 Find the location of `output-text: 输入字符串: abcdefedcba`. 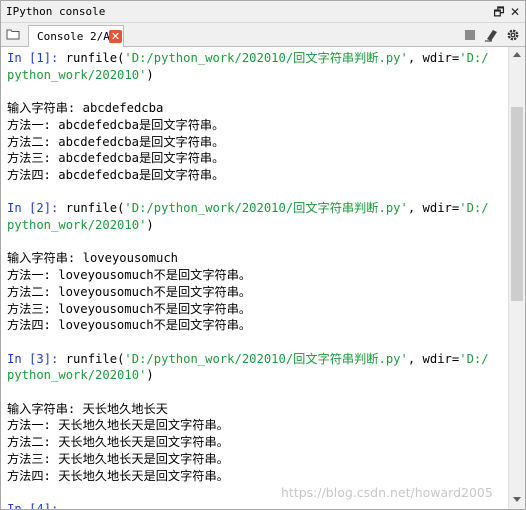

output-text: 输入字符串: abcdefedcba is located at coordinates (85, 108).